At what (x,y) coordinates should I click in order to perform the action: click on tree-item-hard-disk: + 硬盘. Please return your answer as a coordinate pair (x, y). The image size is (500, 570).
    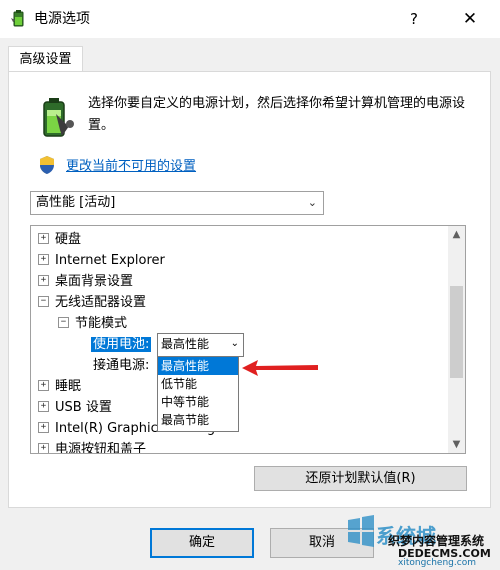
    Looking at the image, I should click on (59, 239).